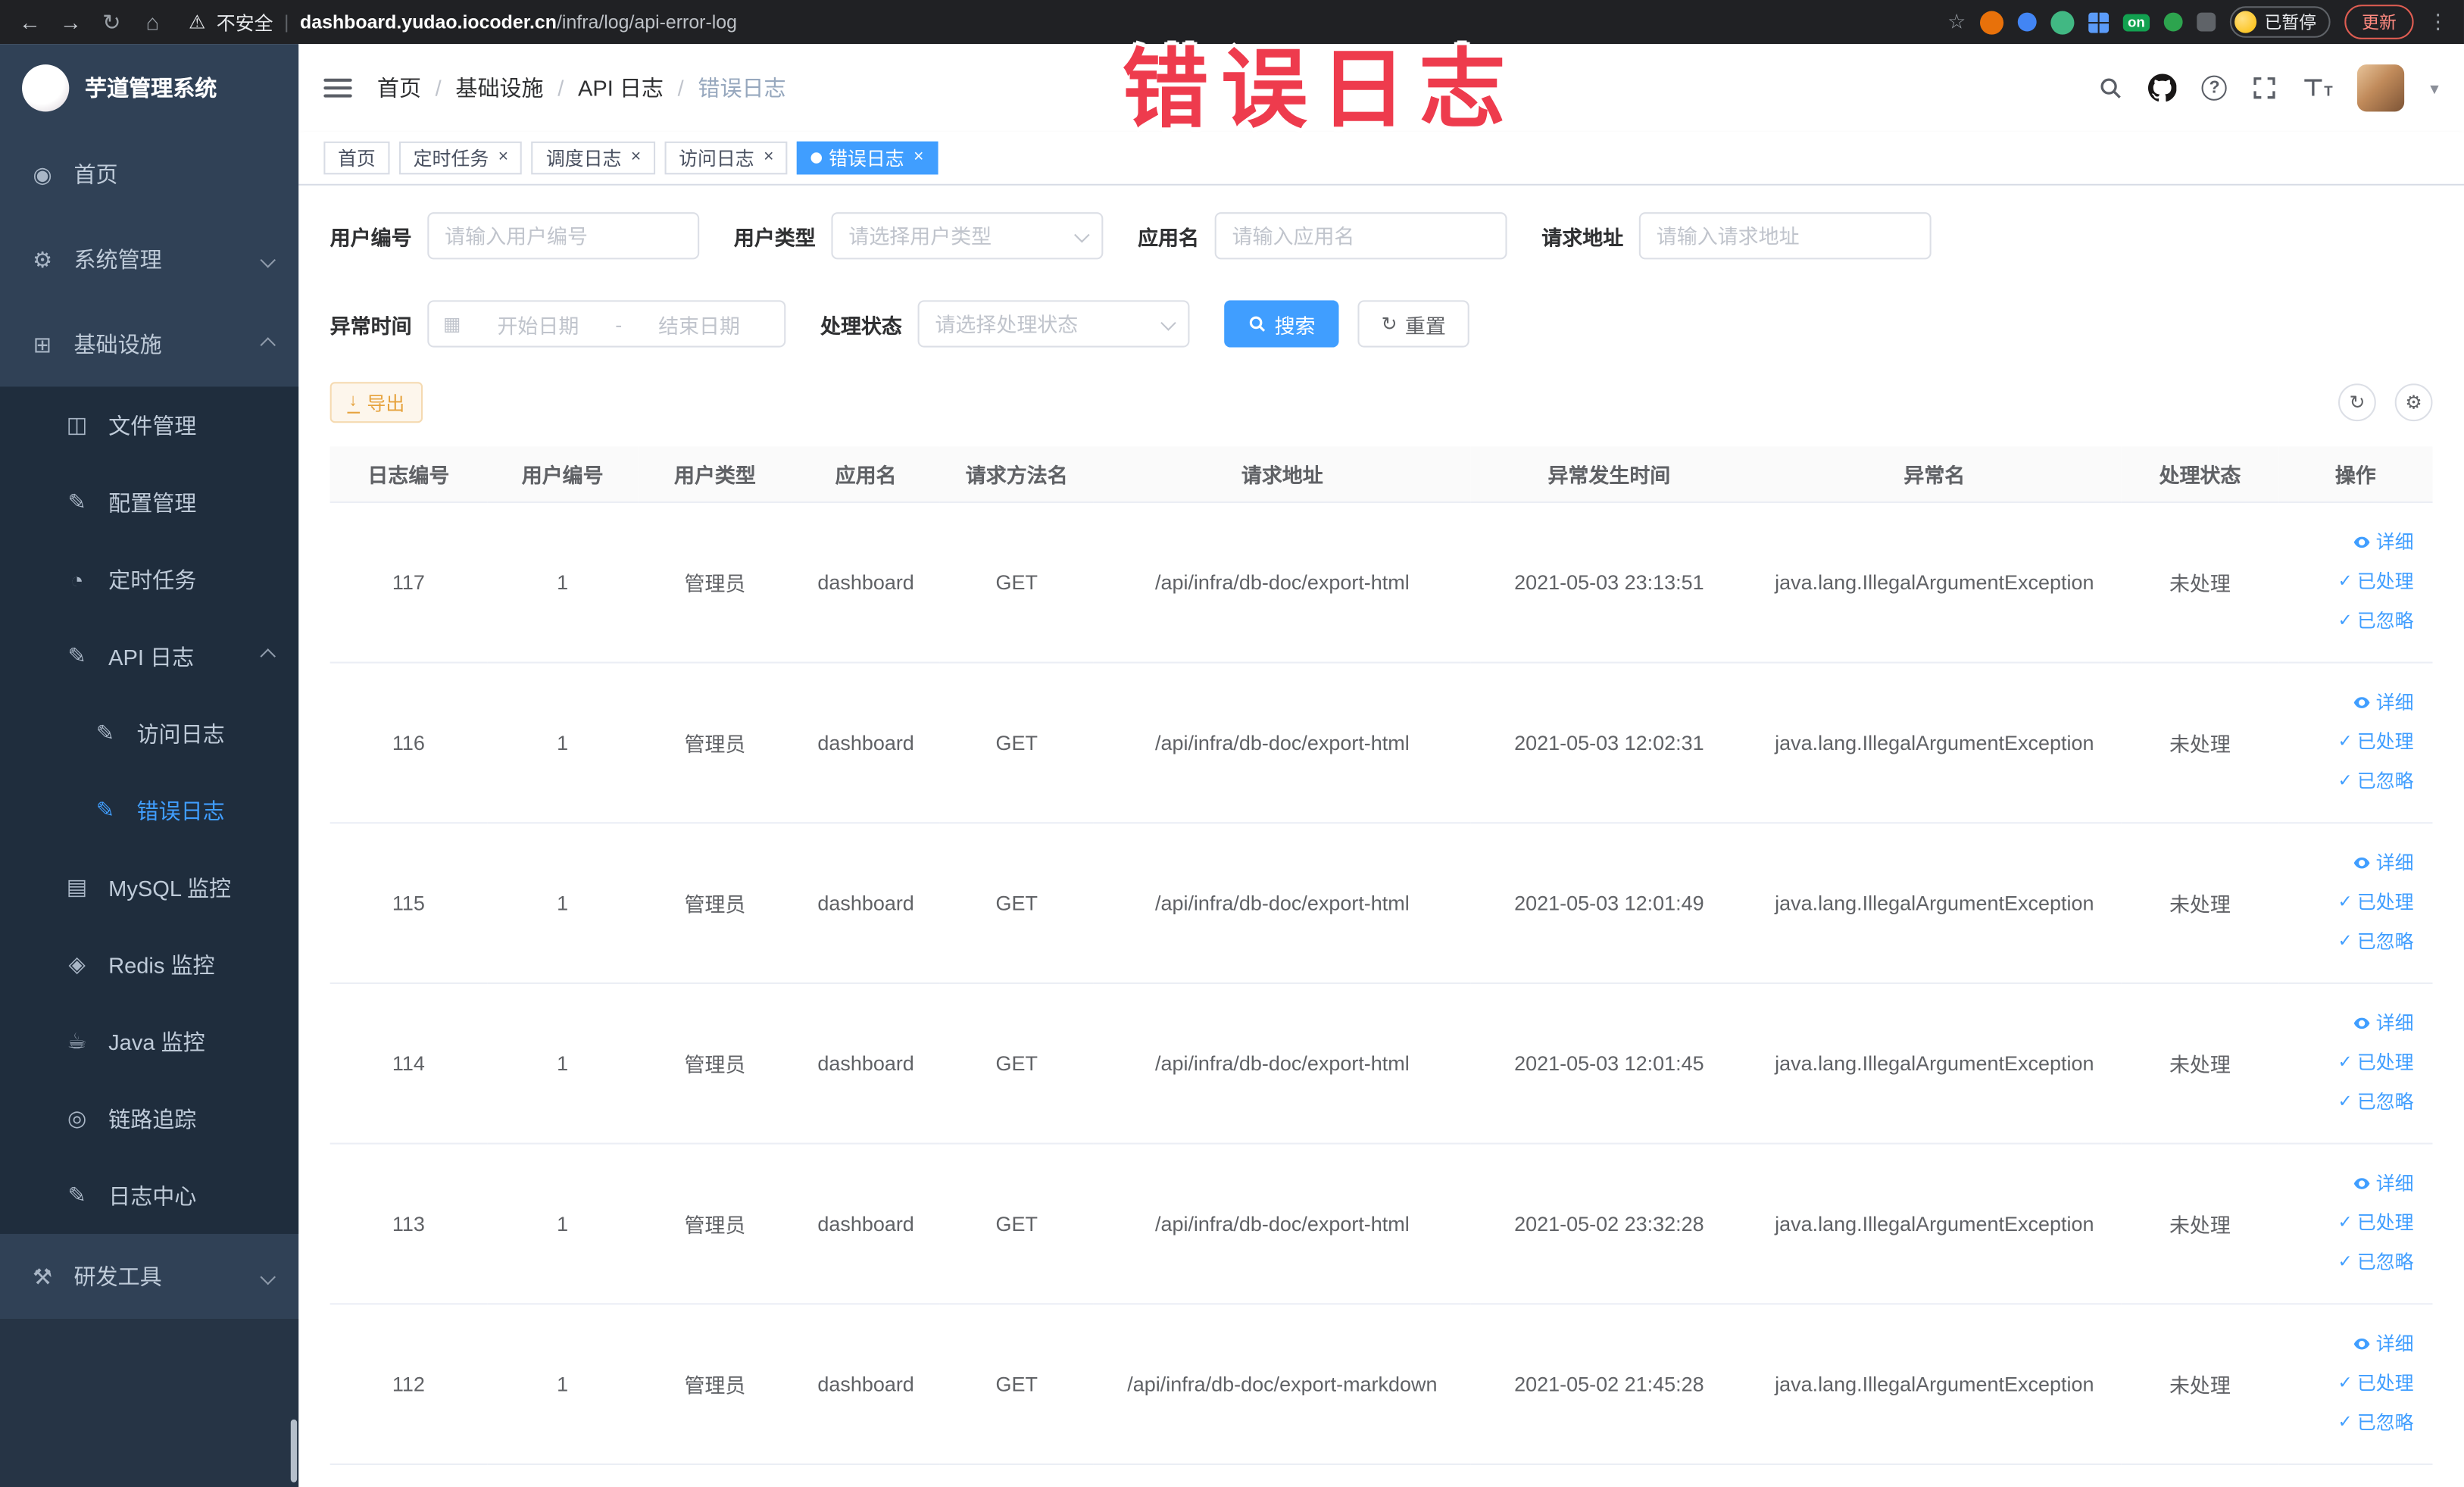 This screenshot has width=2464, height=1487. What do you see at coordinates (245, 21) in the screenshot?
I see `security-label: 不安全` at bounding box center [245, 21].